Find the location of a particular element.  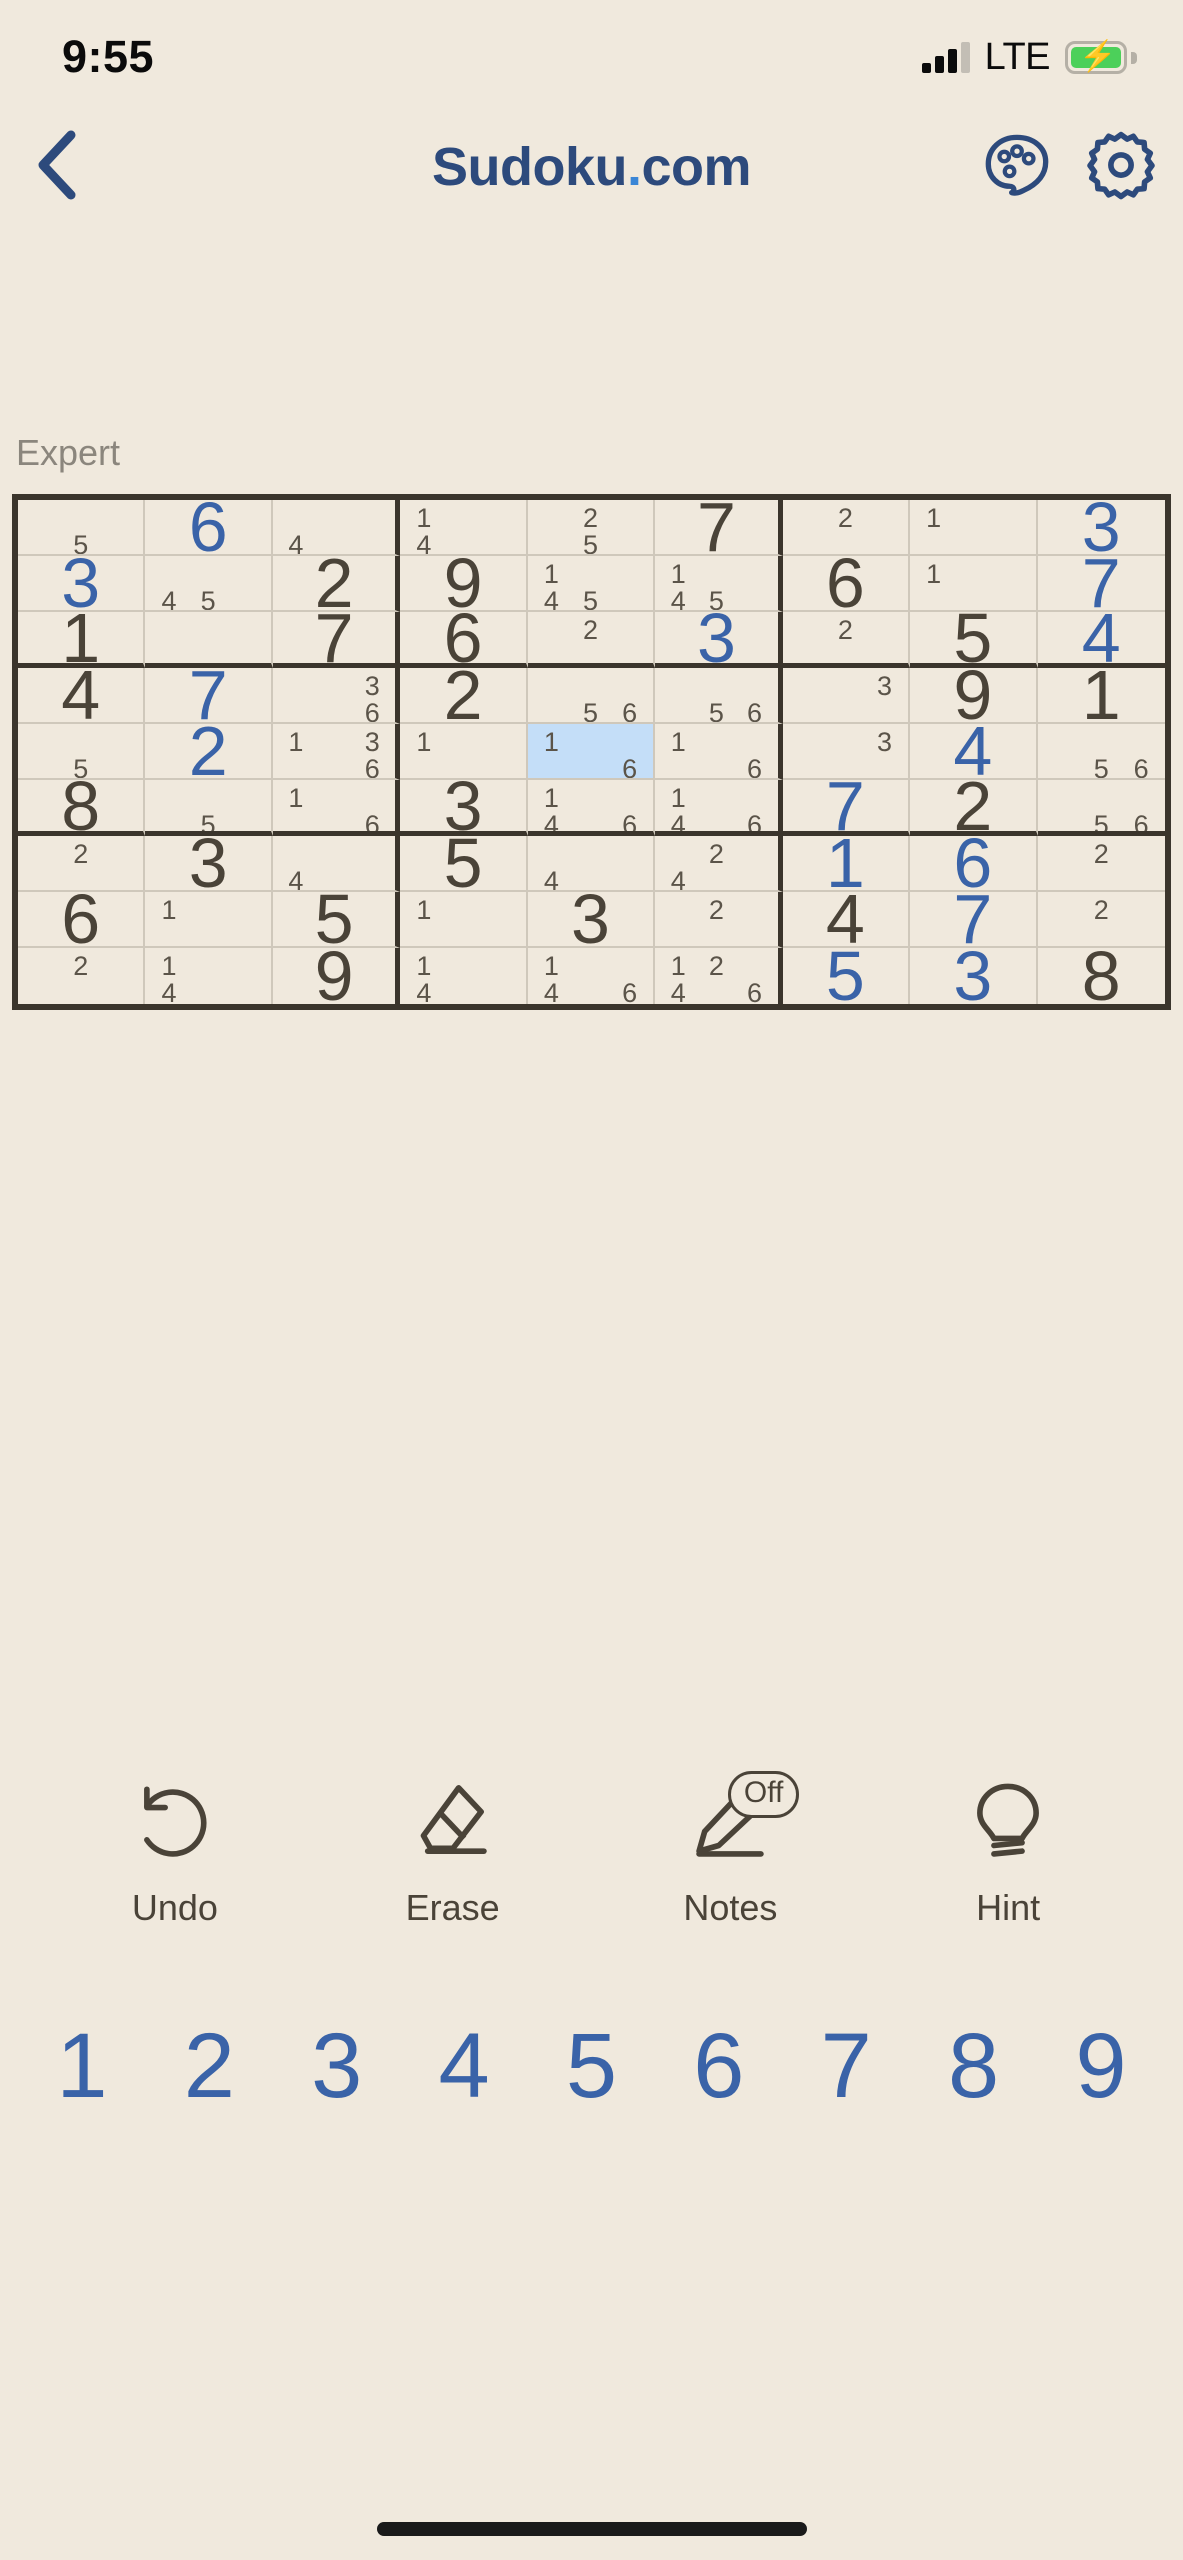

sudoku-cell-r2c9: 7 is located at coordinates (1101, 584).